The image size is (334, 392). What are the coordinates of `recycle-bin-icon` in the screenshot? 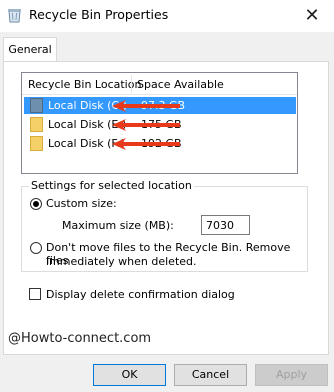 It's located at (14, 16).